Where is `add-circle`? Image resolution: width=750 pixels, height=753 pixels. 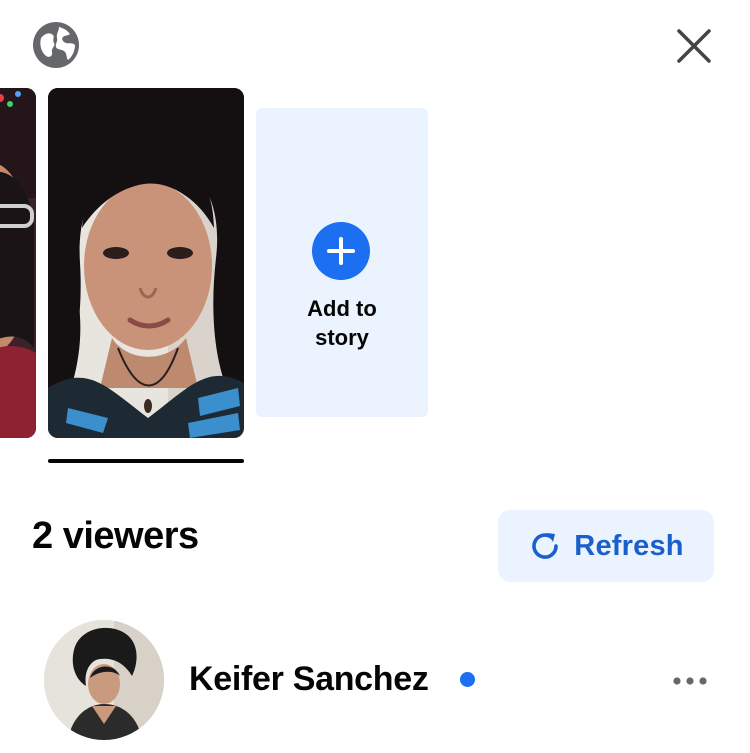 add-circle is located at coordinates (341, 251).